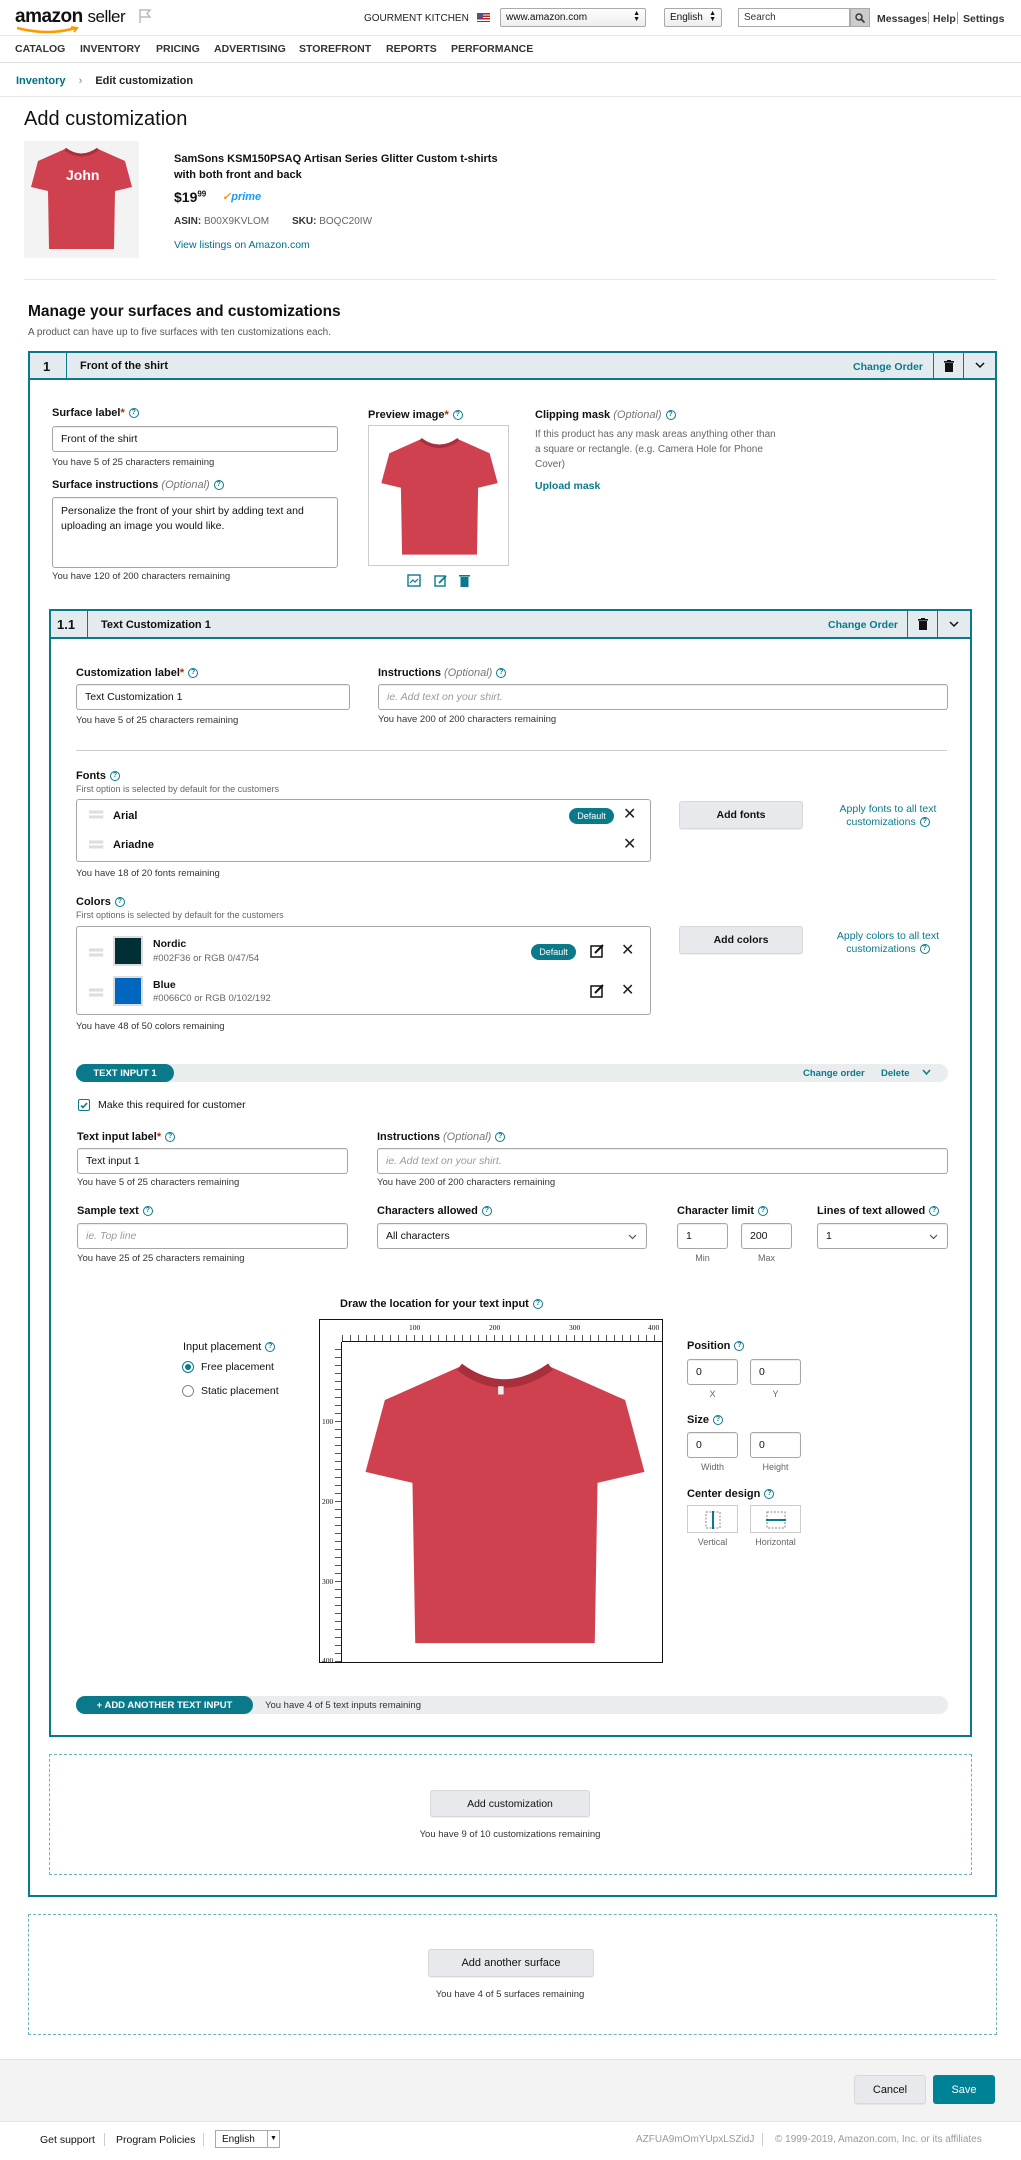  I want to click on program-policies-link: Program Policies, so click(155, 2140).